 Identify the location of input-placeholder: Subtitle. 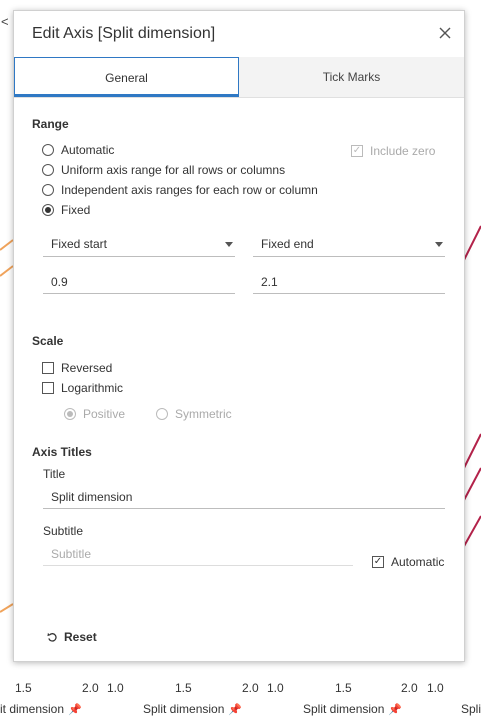
(71, 554).